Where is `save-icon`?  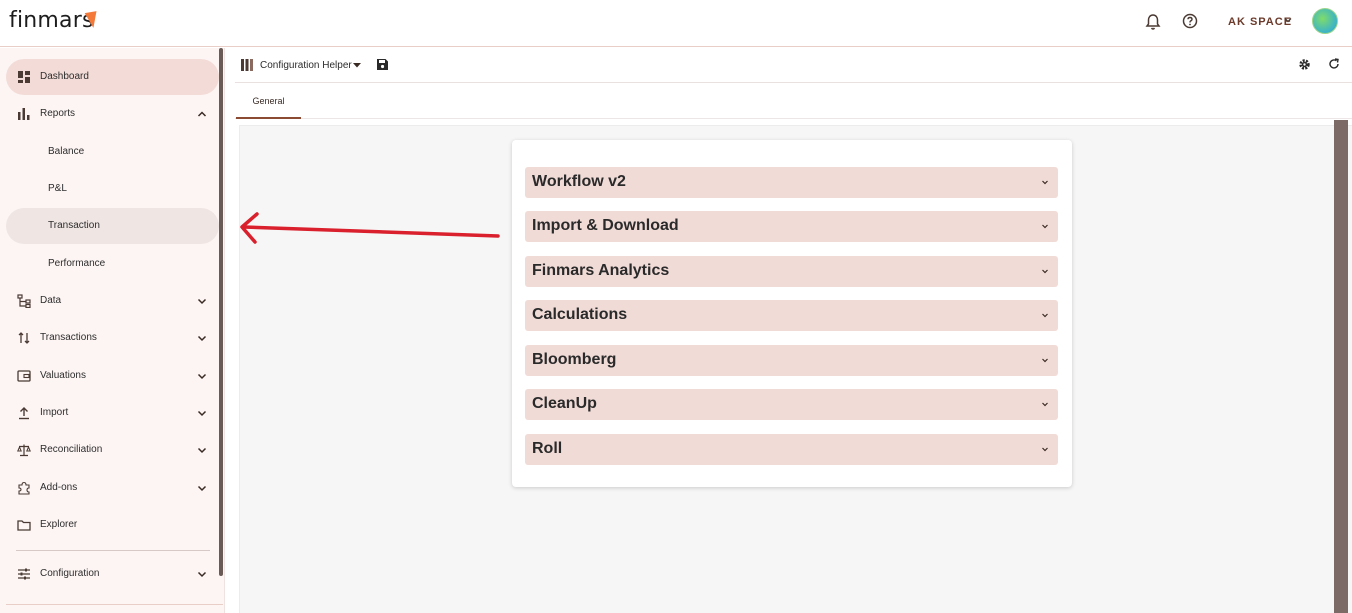 save-icon is located at coordinates (382, 64).